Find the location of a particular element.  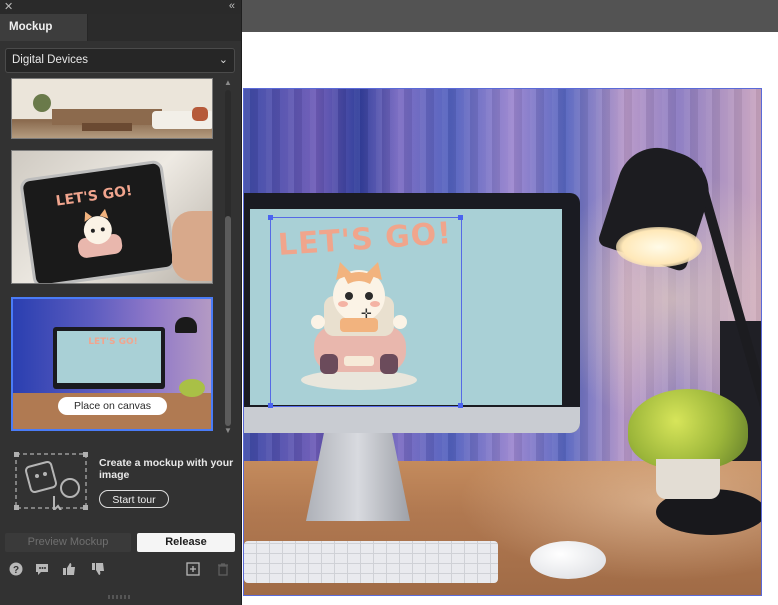

plant-pot is located at coordinates (688, 479).